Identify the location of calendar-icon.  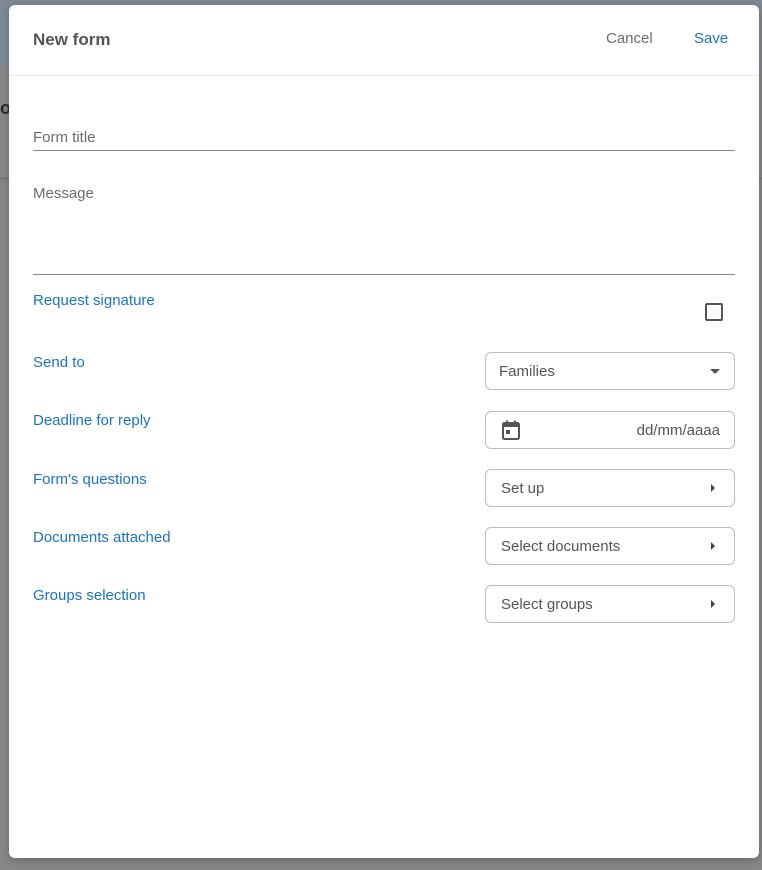
(511, 430).